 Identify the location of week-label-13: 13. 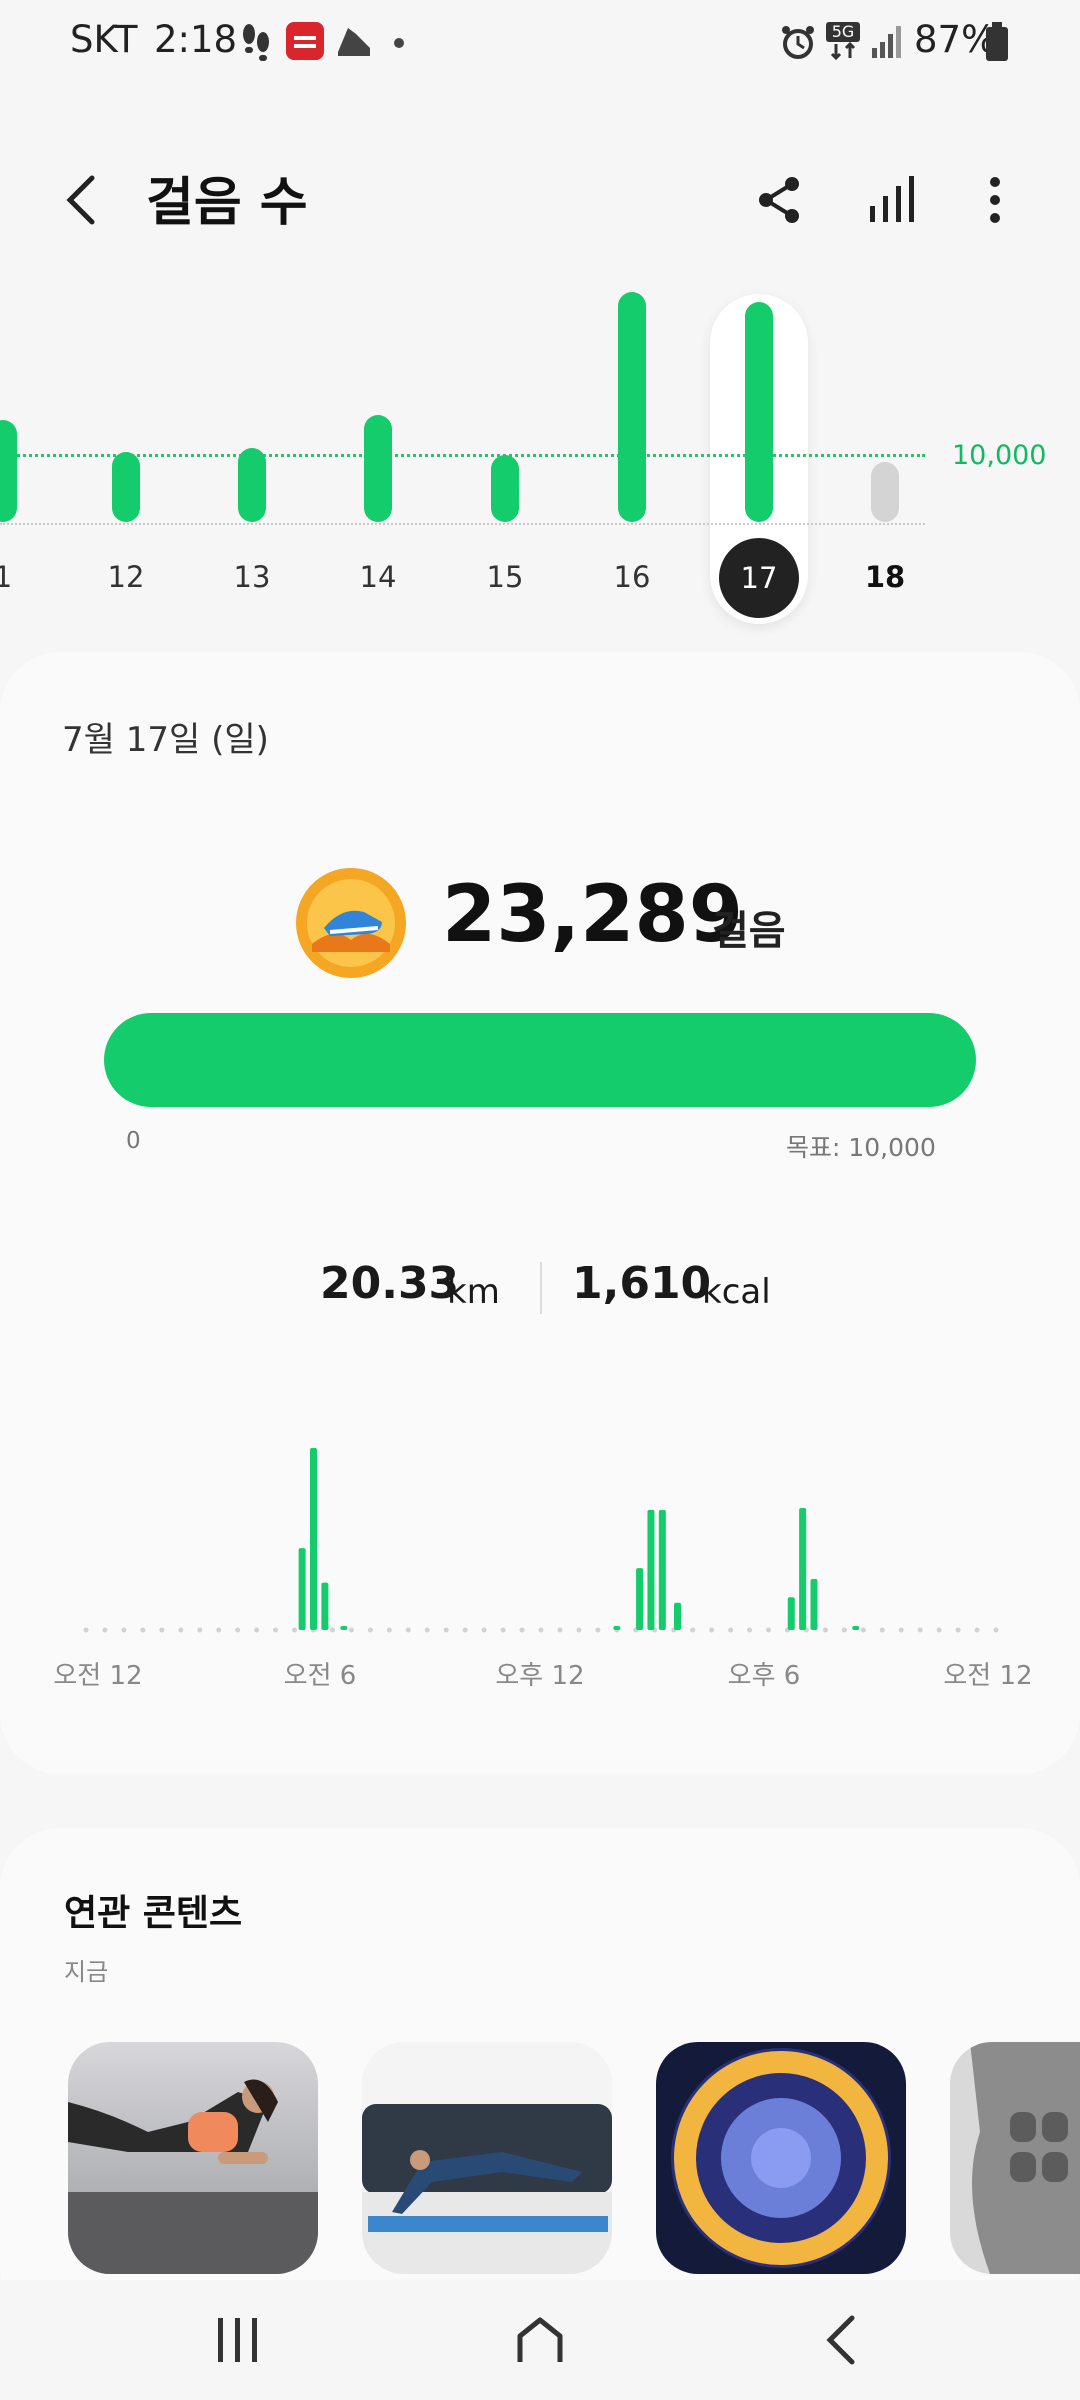
(252, 577).